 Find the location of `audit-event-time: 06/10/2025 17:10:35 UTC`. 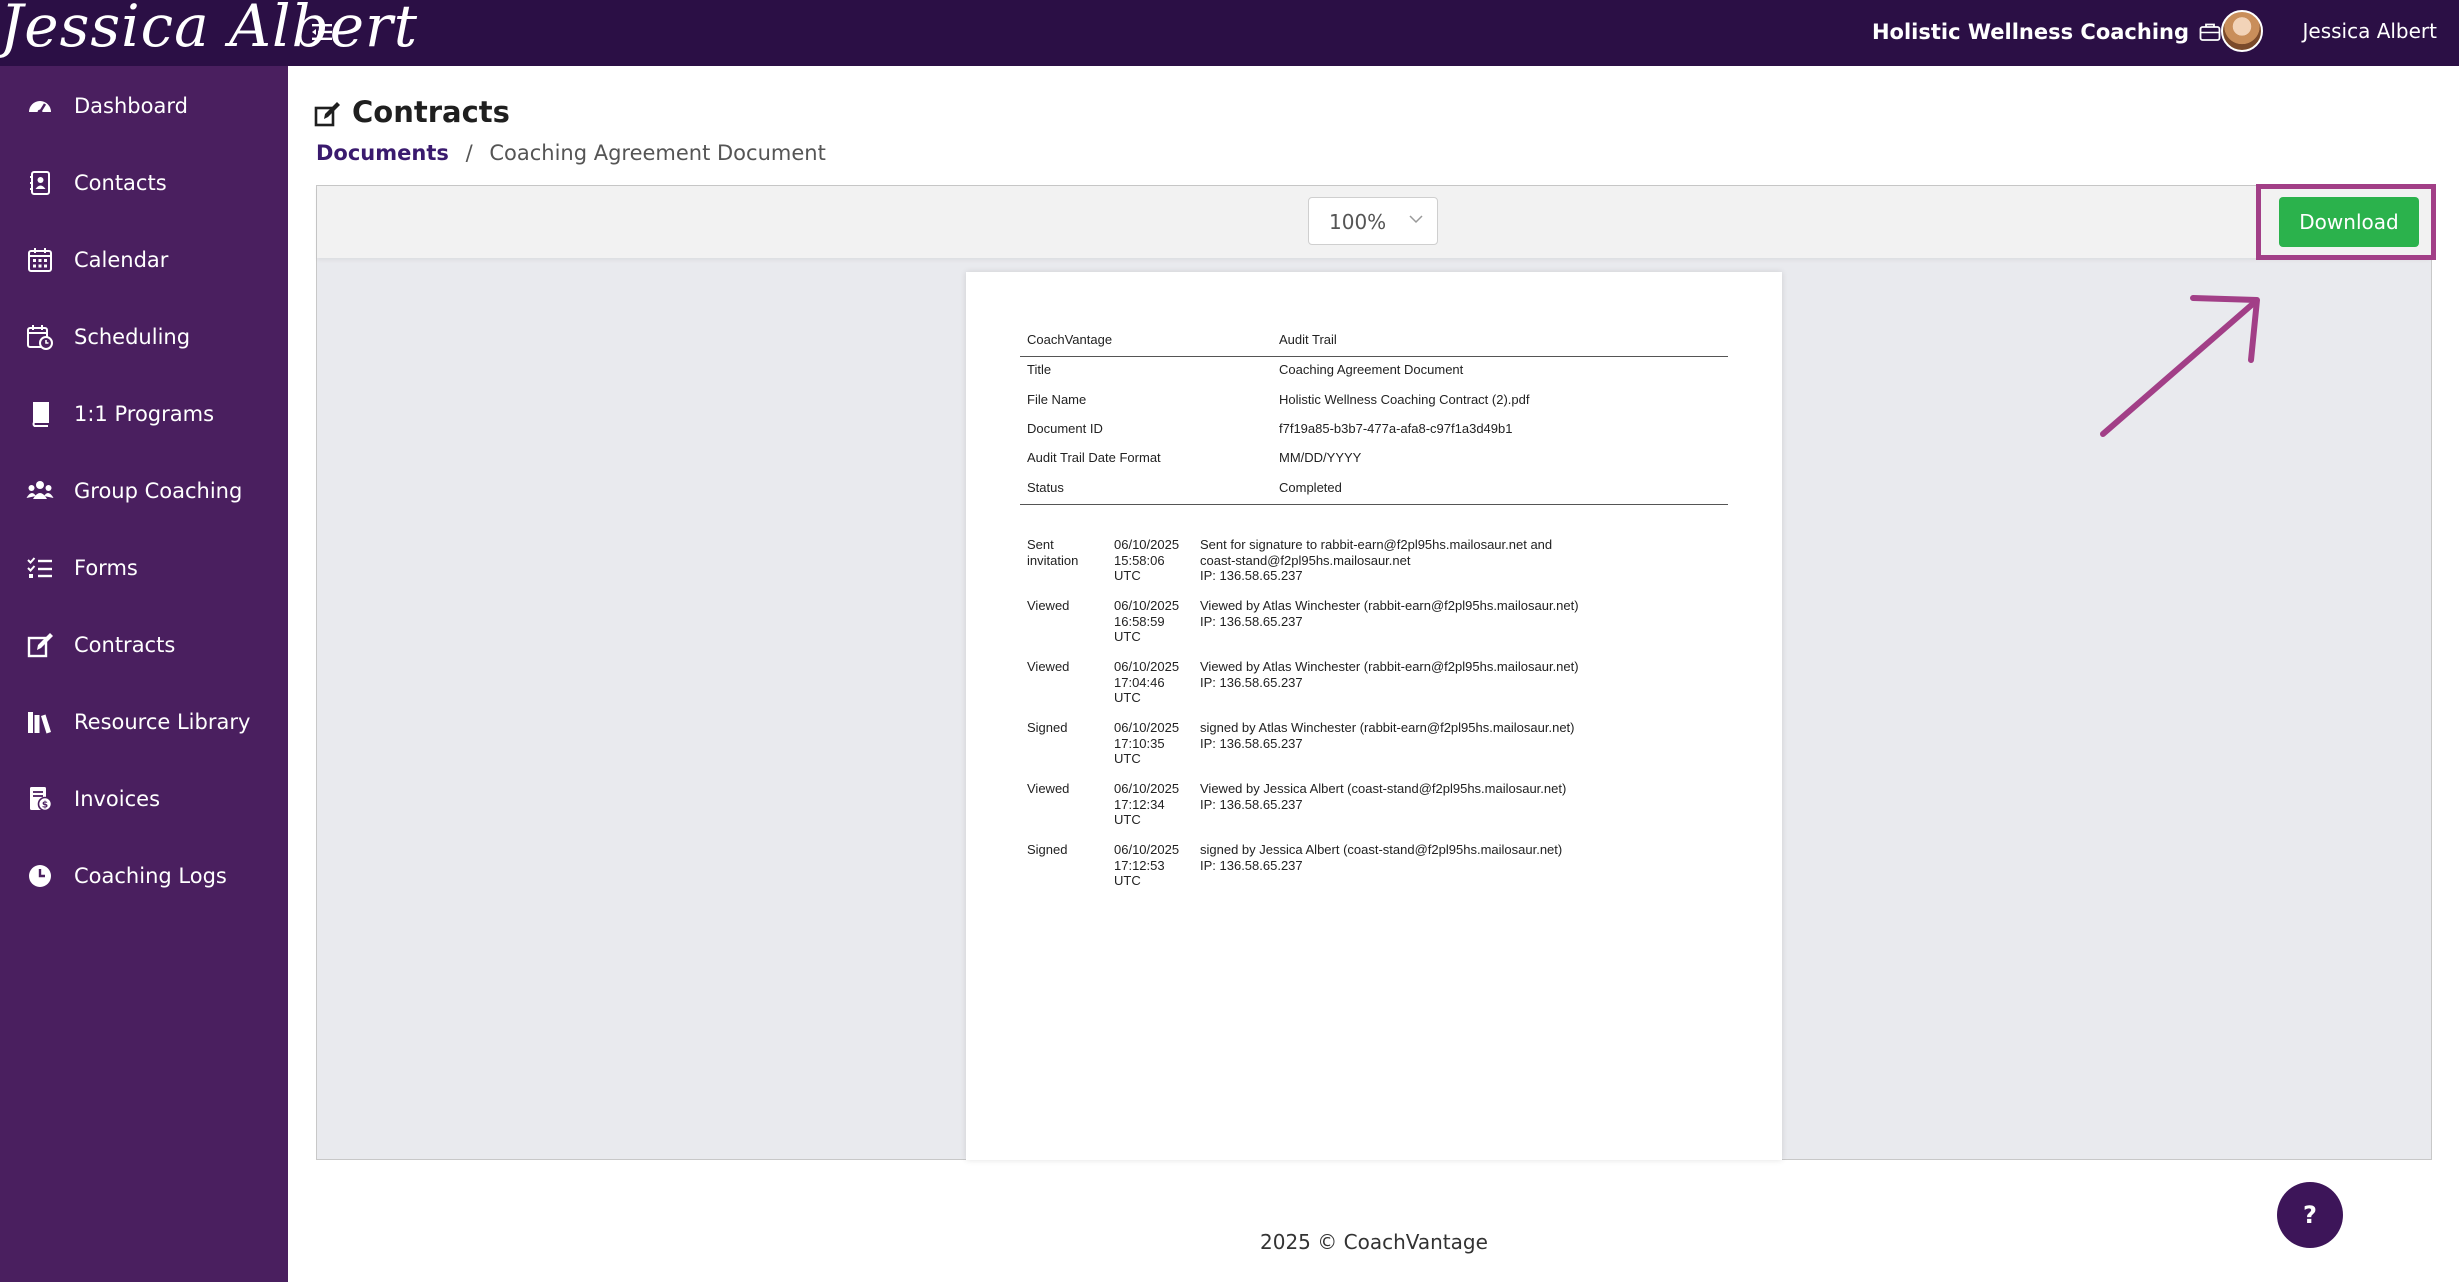

audit-event-time: 06/10/2025 17:10:35 UTC is located at coordinates (1147, 743).